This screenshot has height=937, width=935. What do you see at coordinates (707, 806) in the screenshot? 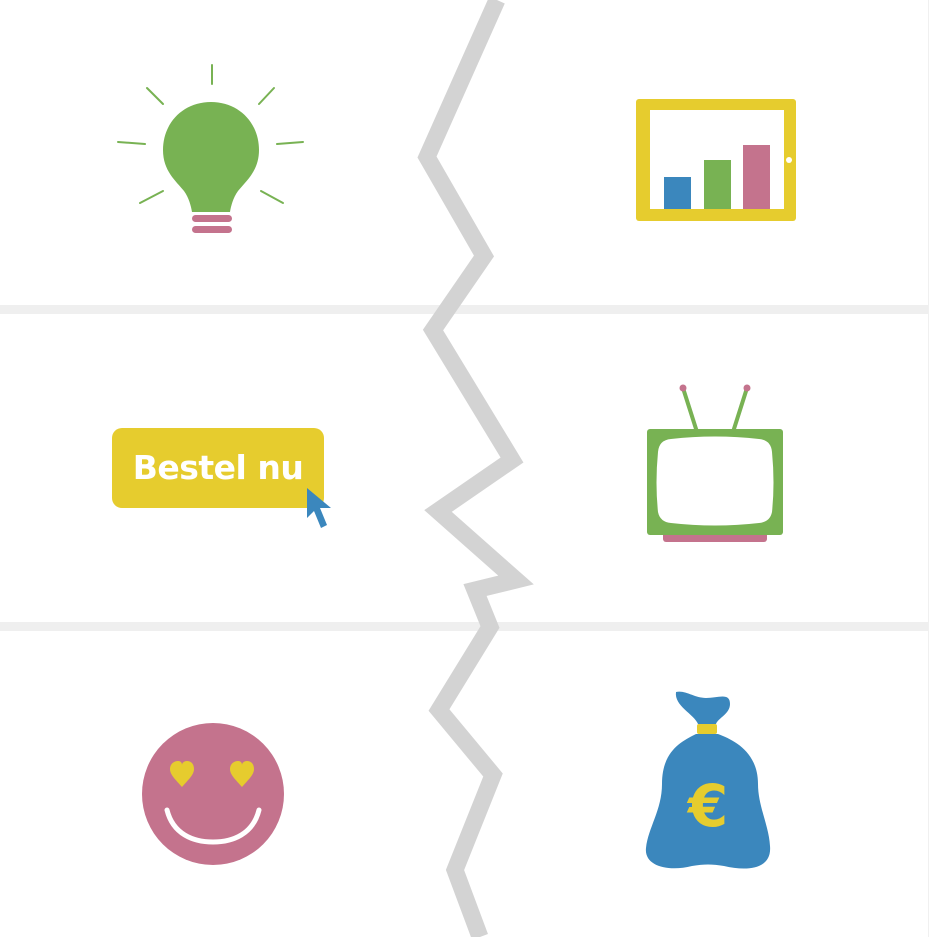
I see `euro-symbol: €` at bounding box center [707, 806].